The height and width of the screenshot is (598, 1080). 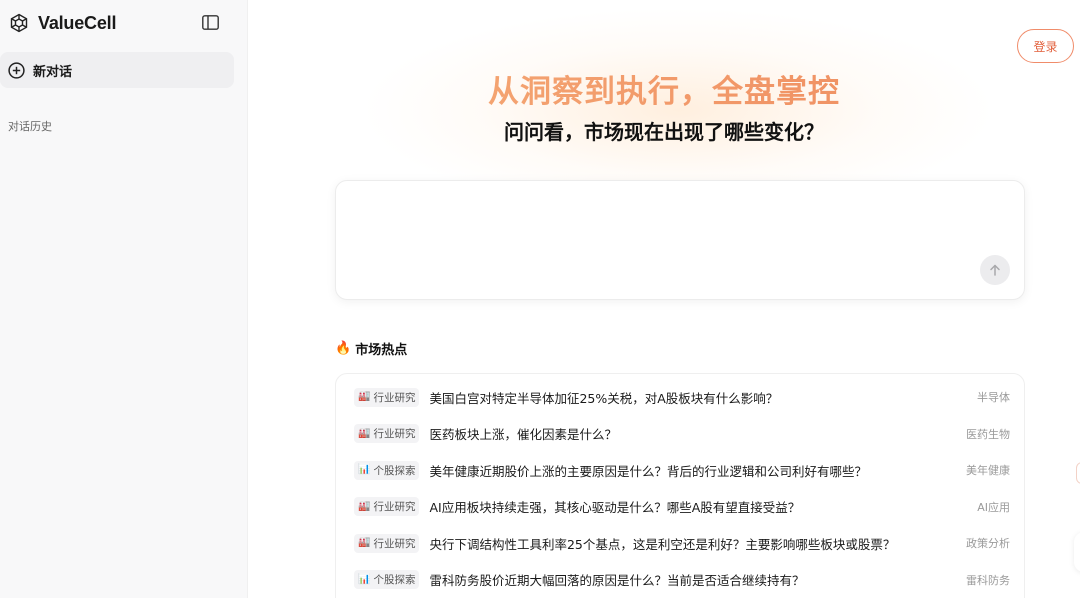 What do you see at coordinates (30, 126) in the screenshot?
I see `history-section-title: 对话历史` at bounding box center [30, 126].